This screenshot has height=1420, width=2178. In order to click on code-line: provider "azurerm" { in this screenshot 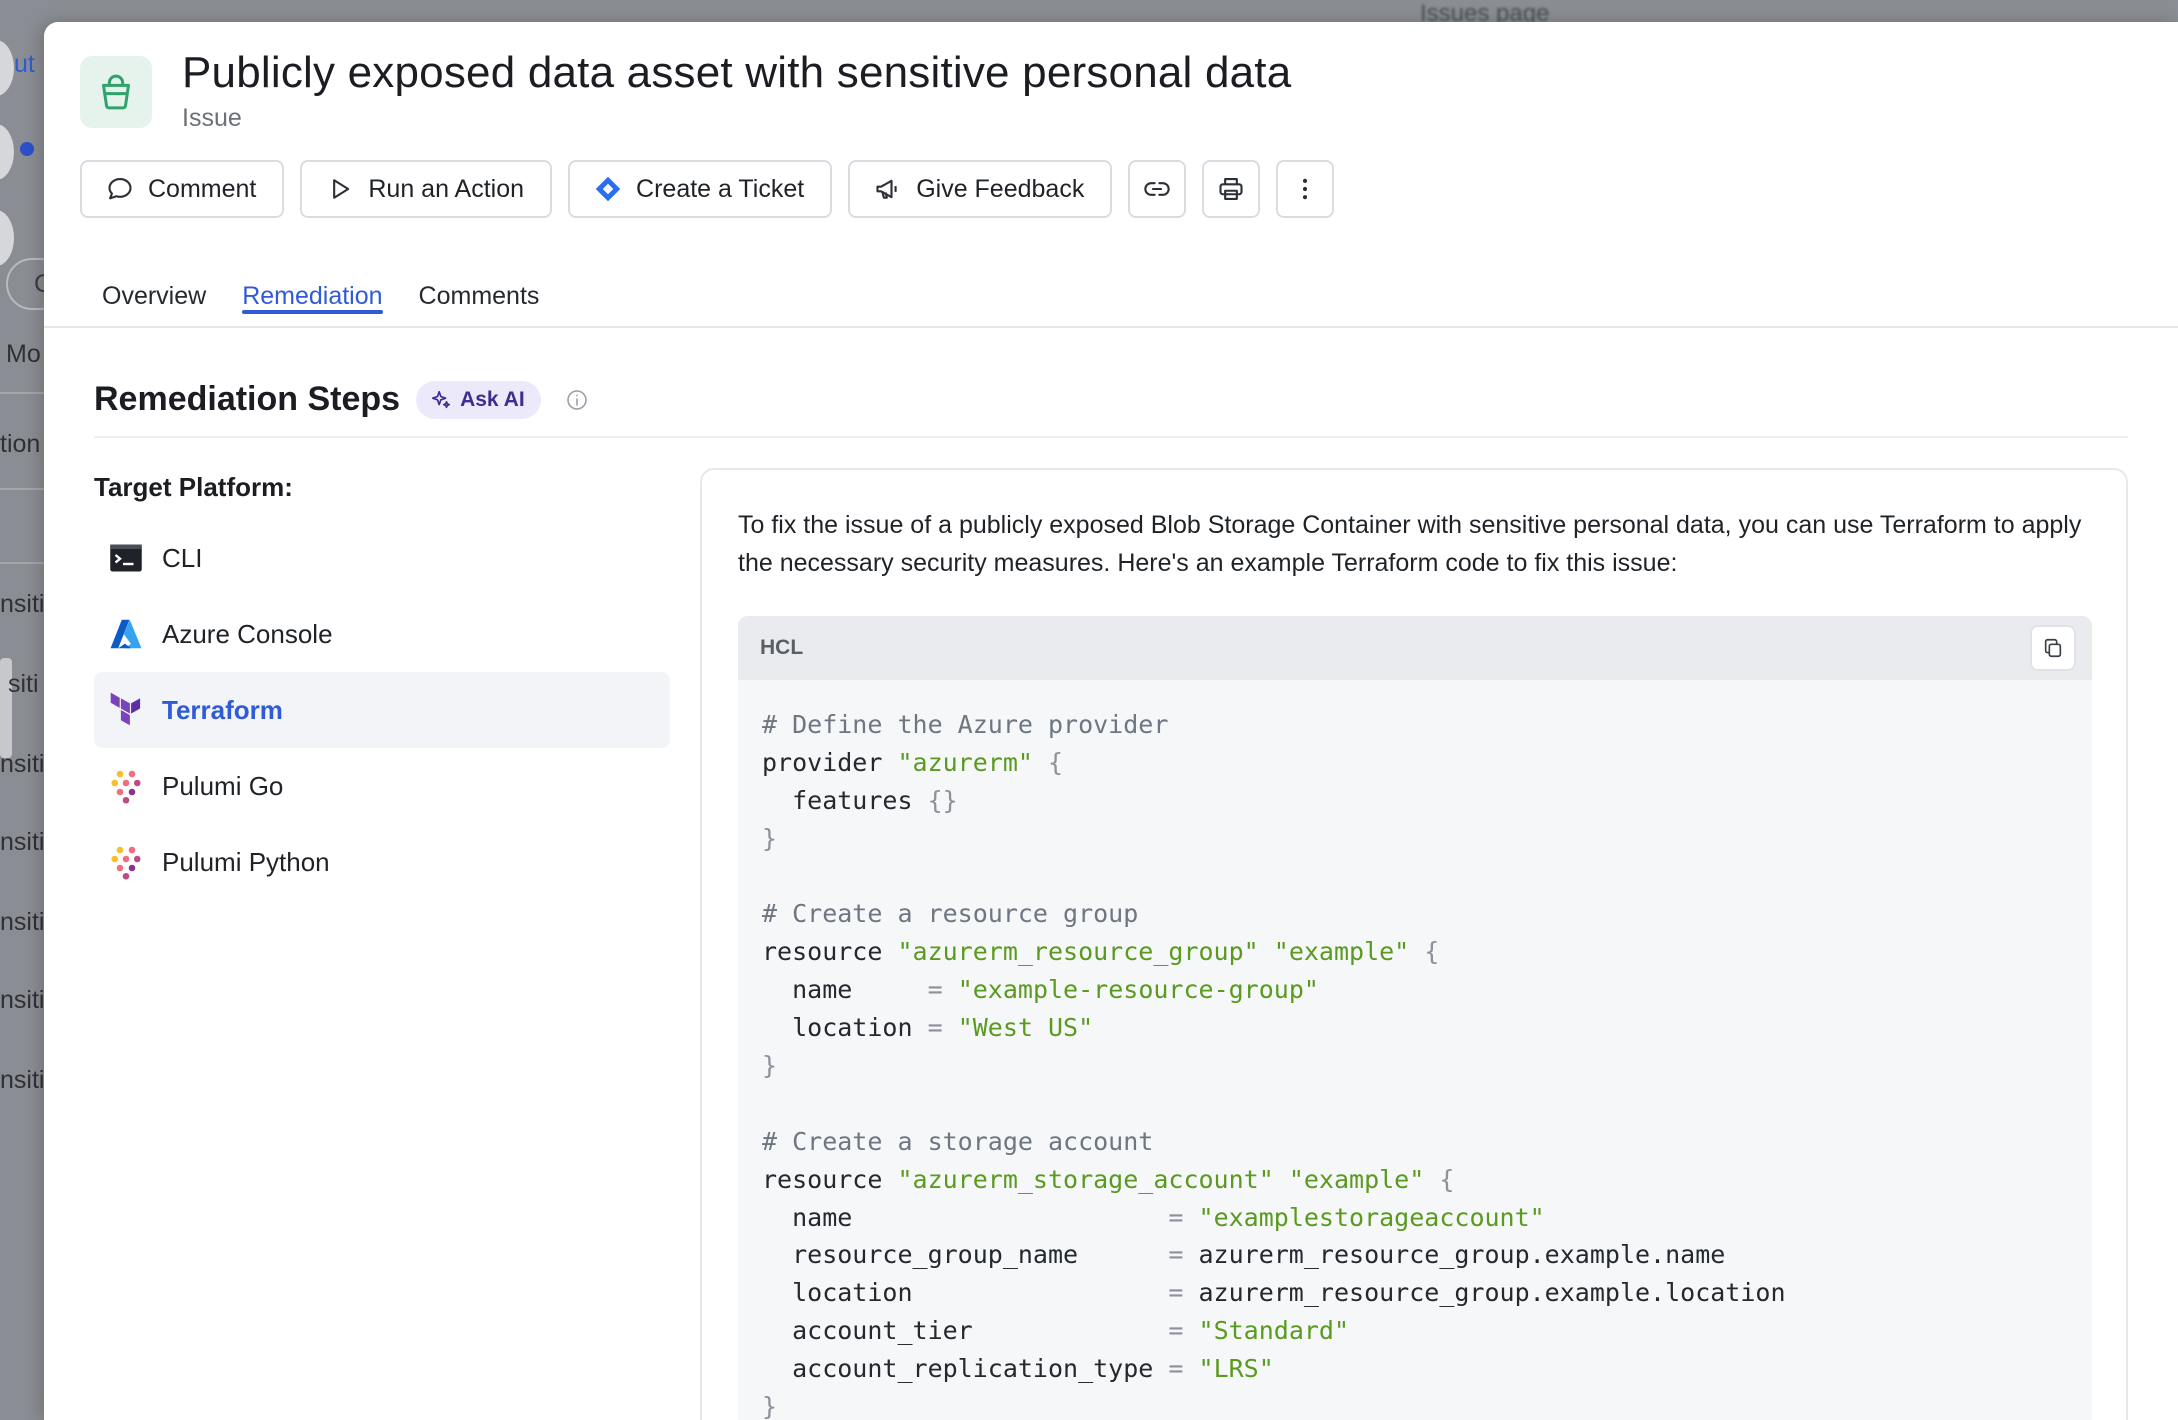, I will do `click(913, 762)`.